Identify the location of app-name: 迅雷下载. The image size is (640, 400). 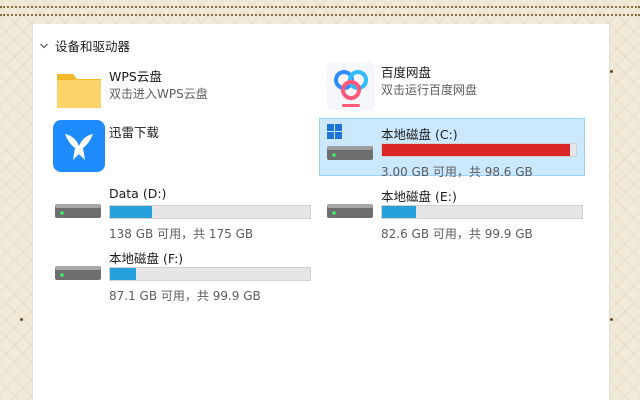
(134, 132).